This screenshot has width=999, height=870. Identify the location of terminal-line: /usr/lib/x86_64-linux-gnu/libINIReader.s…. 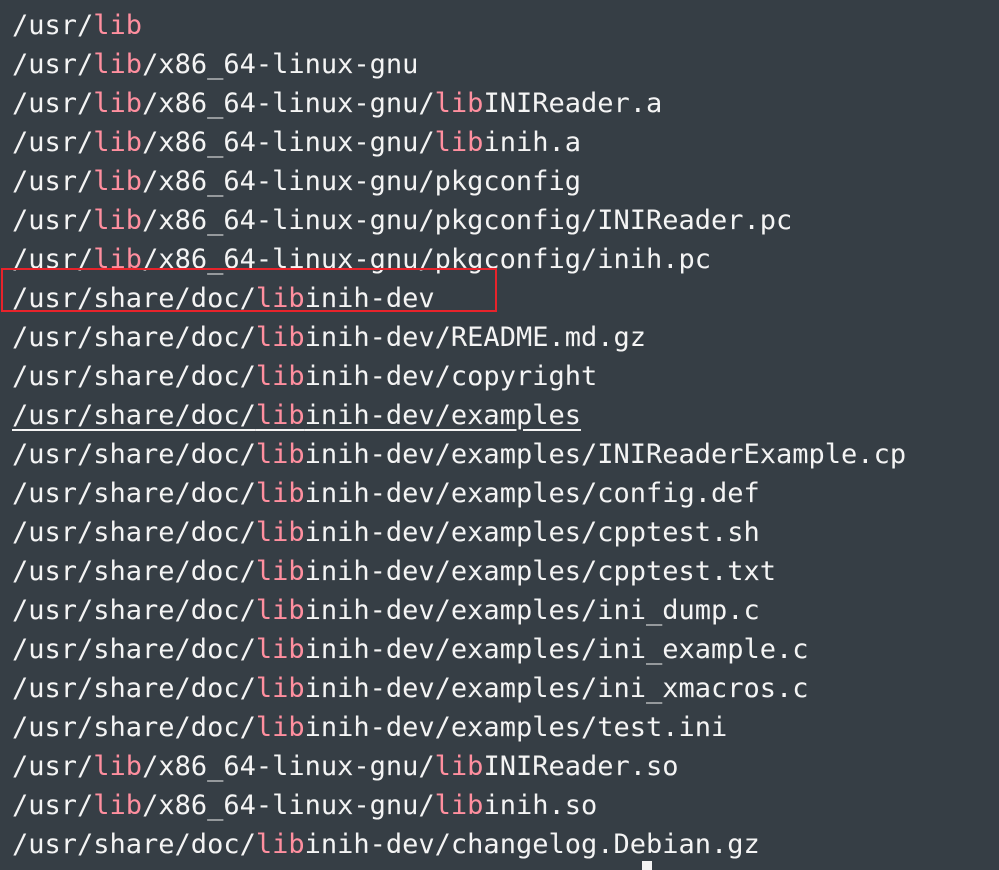
(459, 766).